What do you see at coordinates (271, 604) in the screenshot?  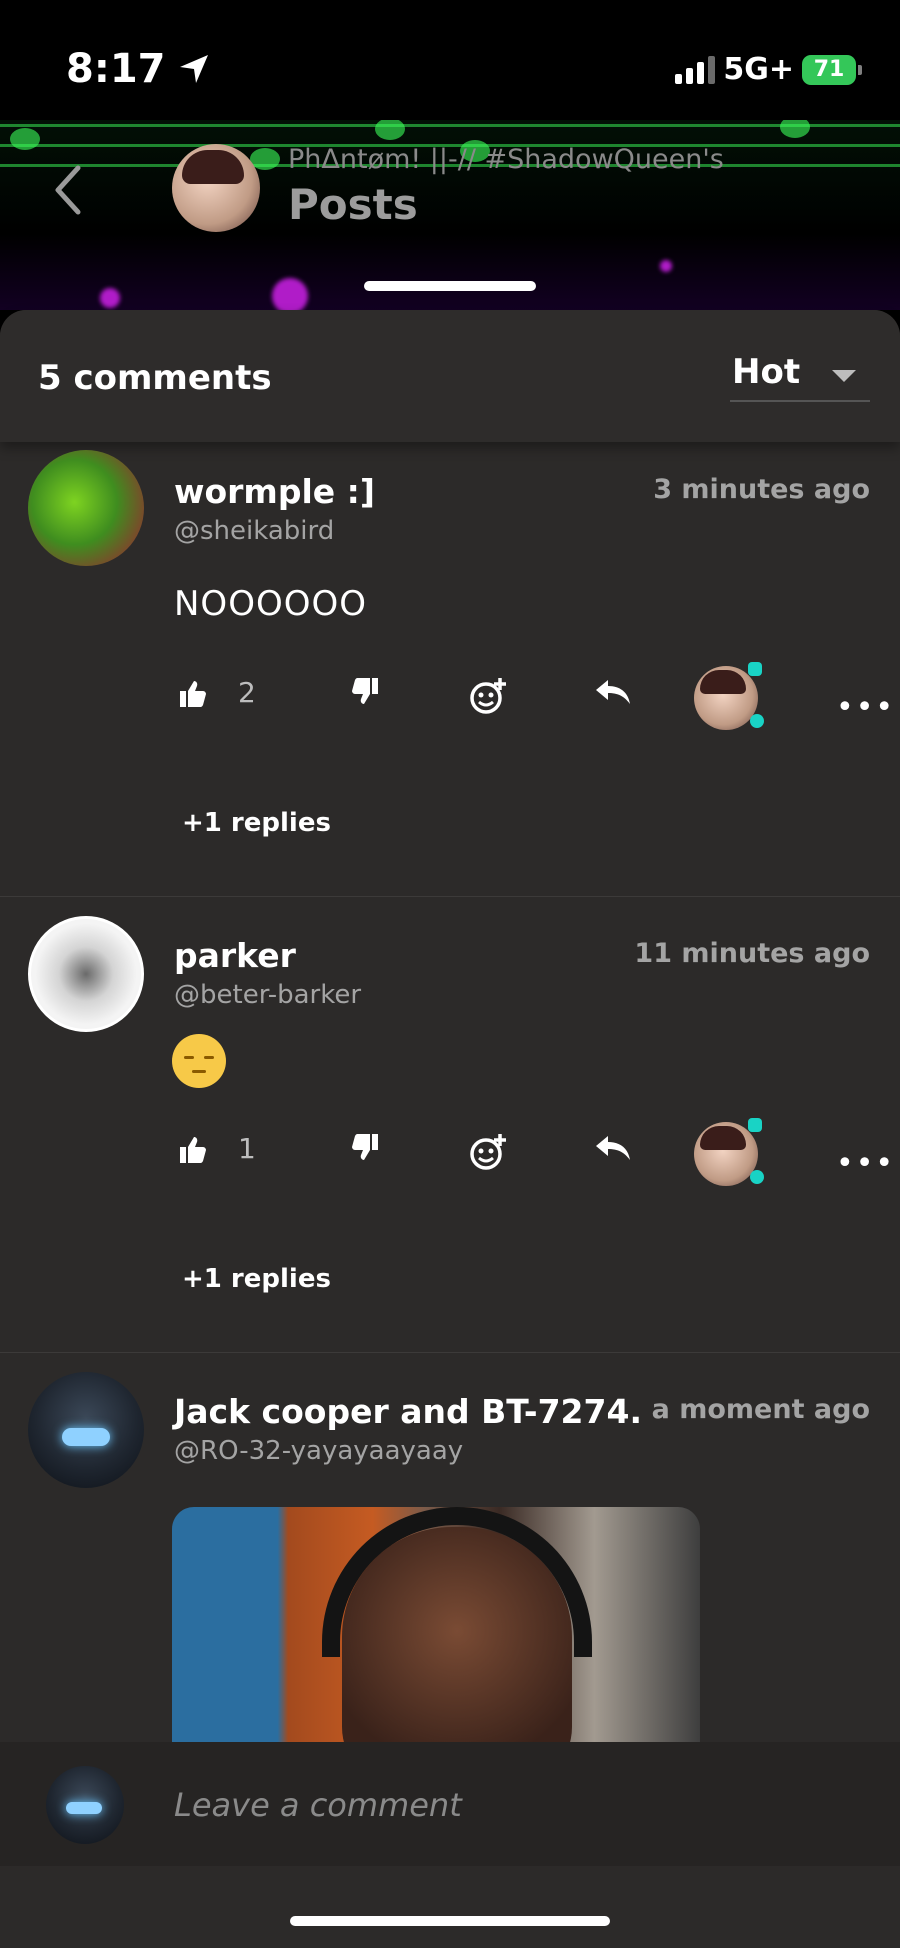 I see `comment-text: NOOOOOO` at bounding box center [271, 604].